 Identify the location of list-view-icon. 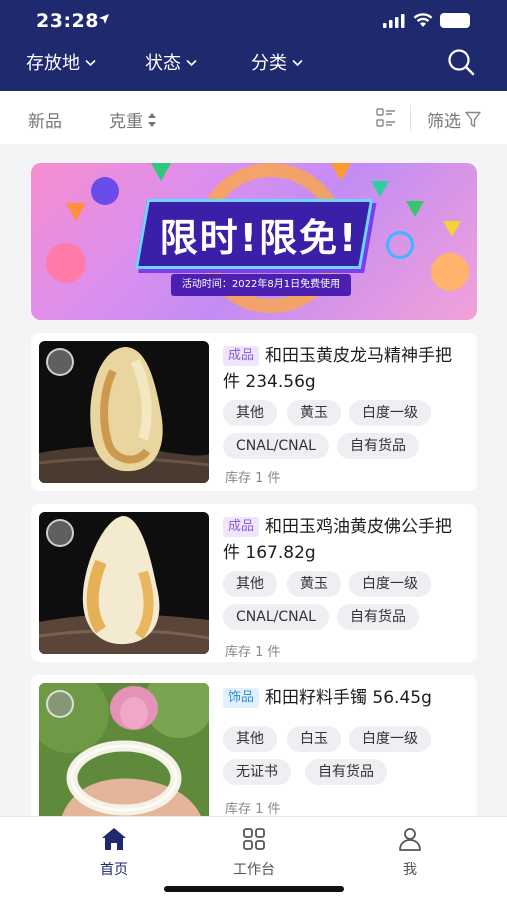
(386, 118).